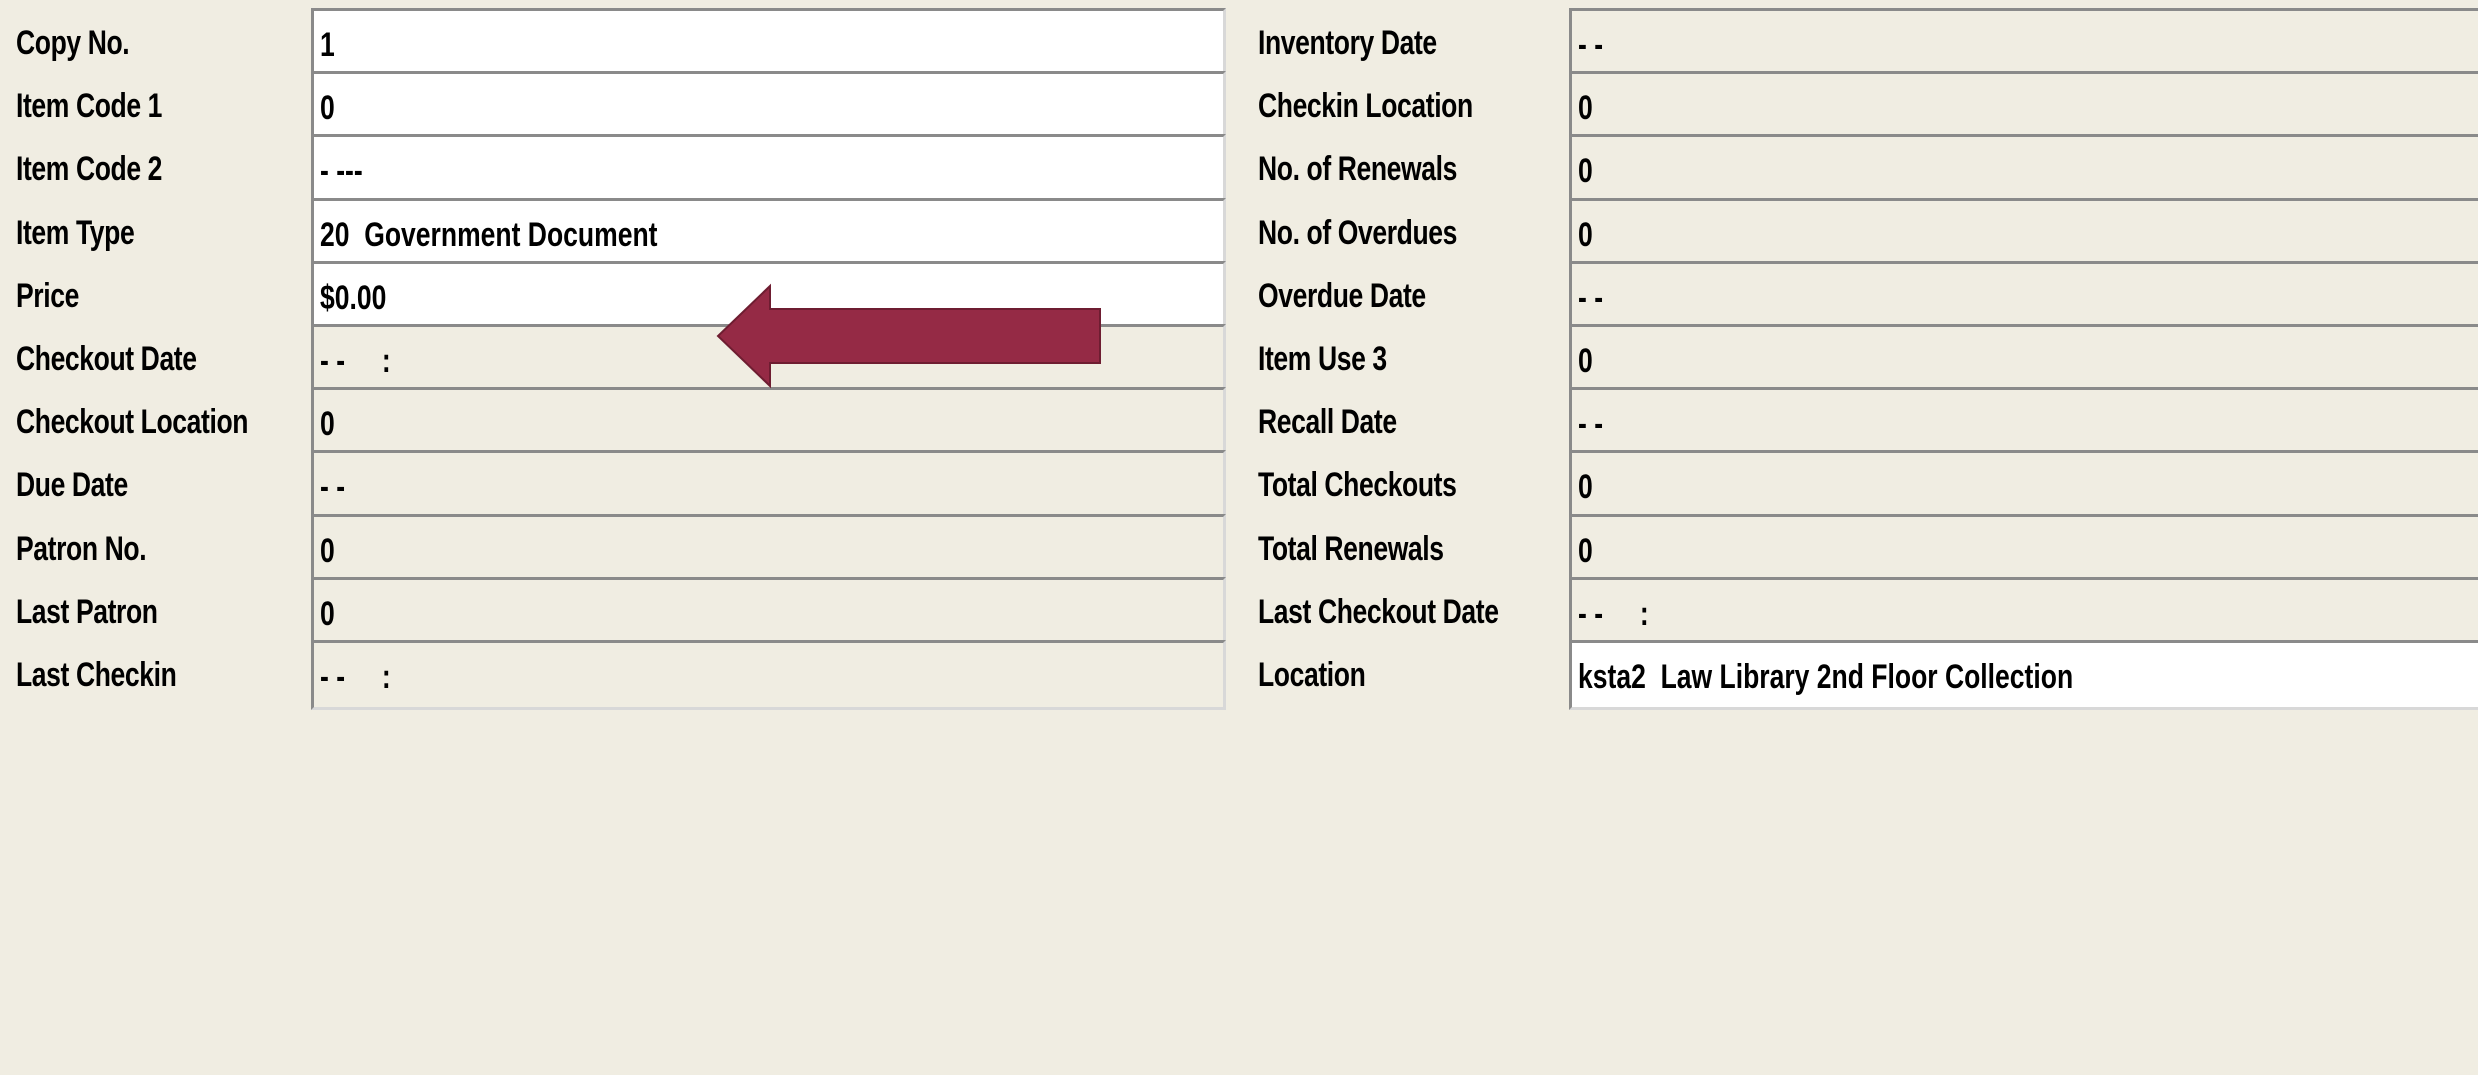  Describe the element at coordinates (47, 295) in the screenshot. I see `price-label: Price` at that location.